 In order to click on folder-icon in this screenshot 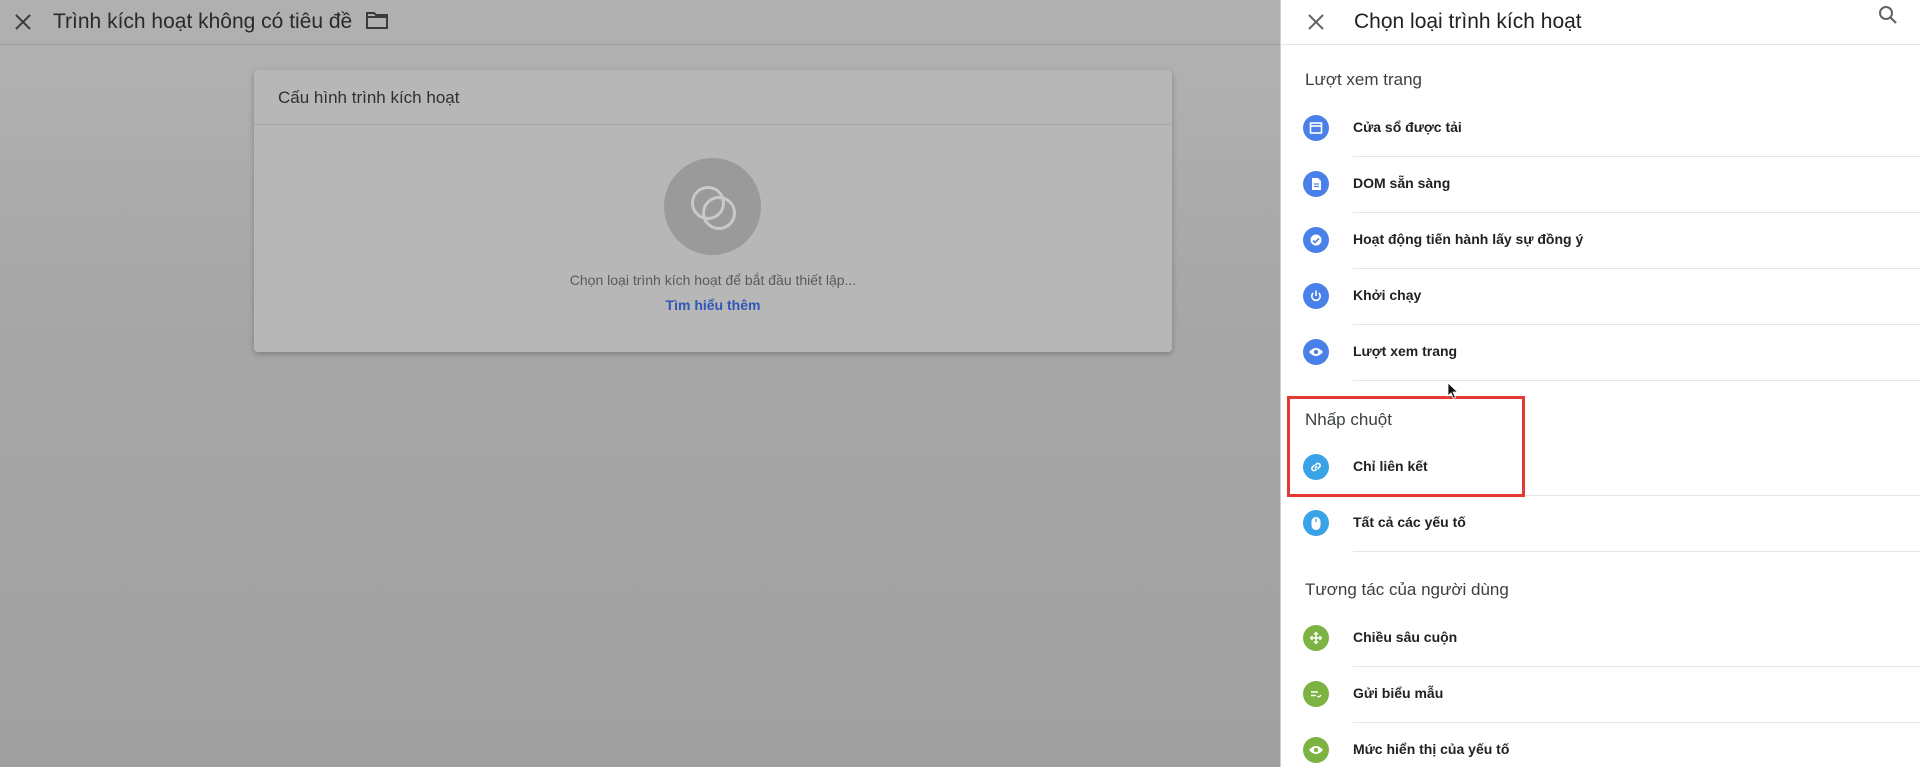, I will do `click(377, 22)`.